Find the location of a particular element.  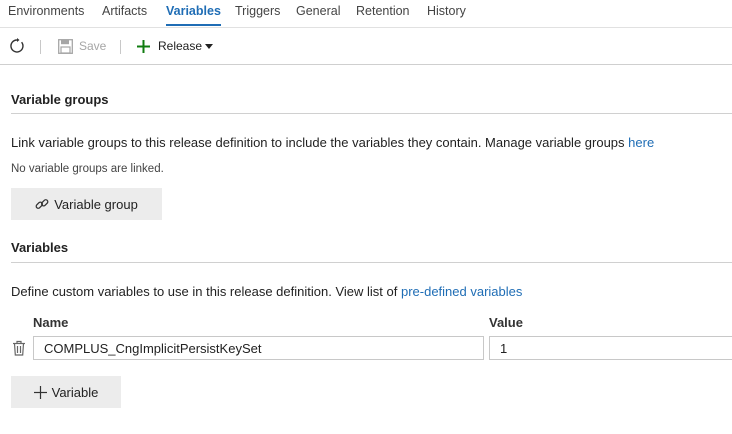

caret-down-icon is located at coordinates (209, 46).